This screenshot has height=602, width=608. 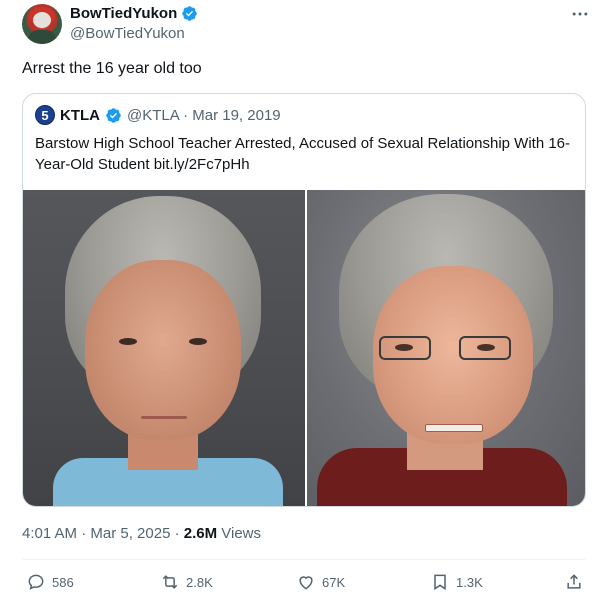 What do you see at coordinates (123, 13) in the screenshot?
I see `author-name: BowTiedYukon` at bounding box center [123, 13].